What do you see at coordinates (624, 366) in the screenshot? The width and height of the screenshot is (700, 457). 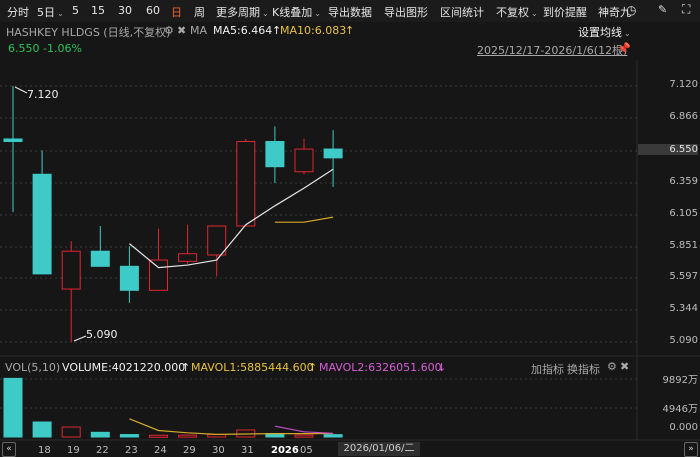 I see `close-icon: ✖` at bounding box center [624, 366].